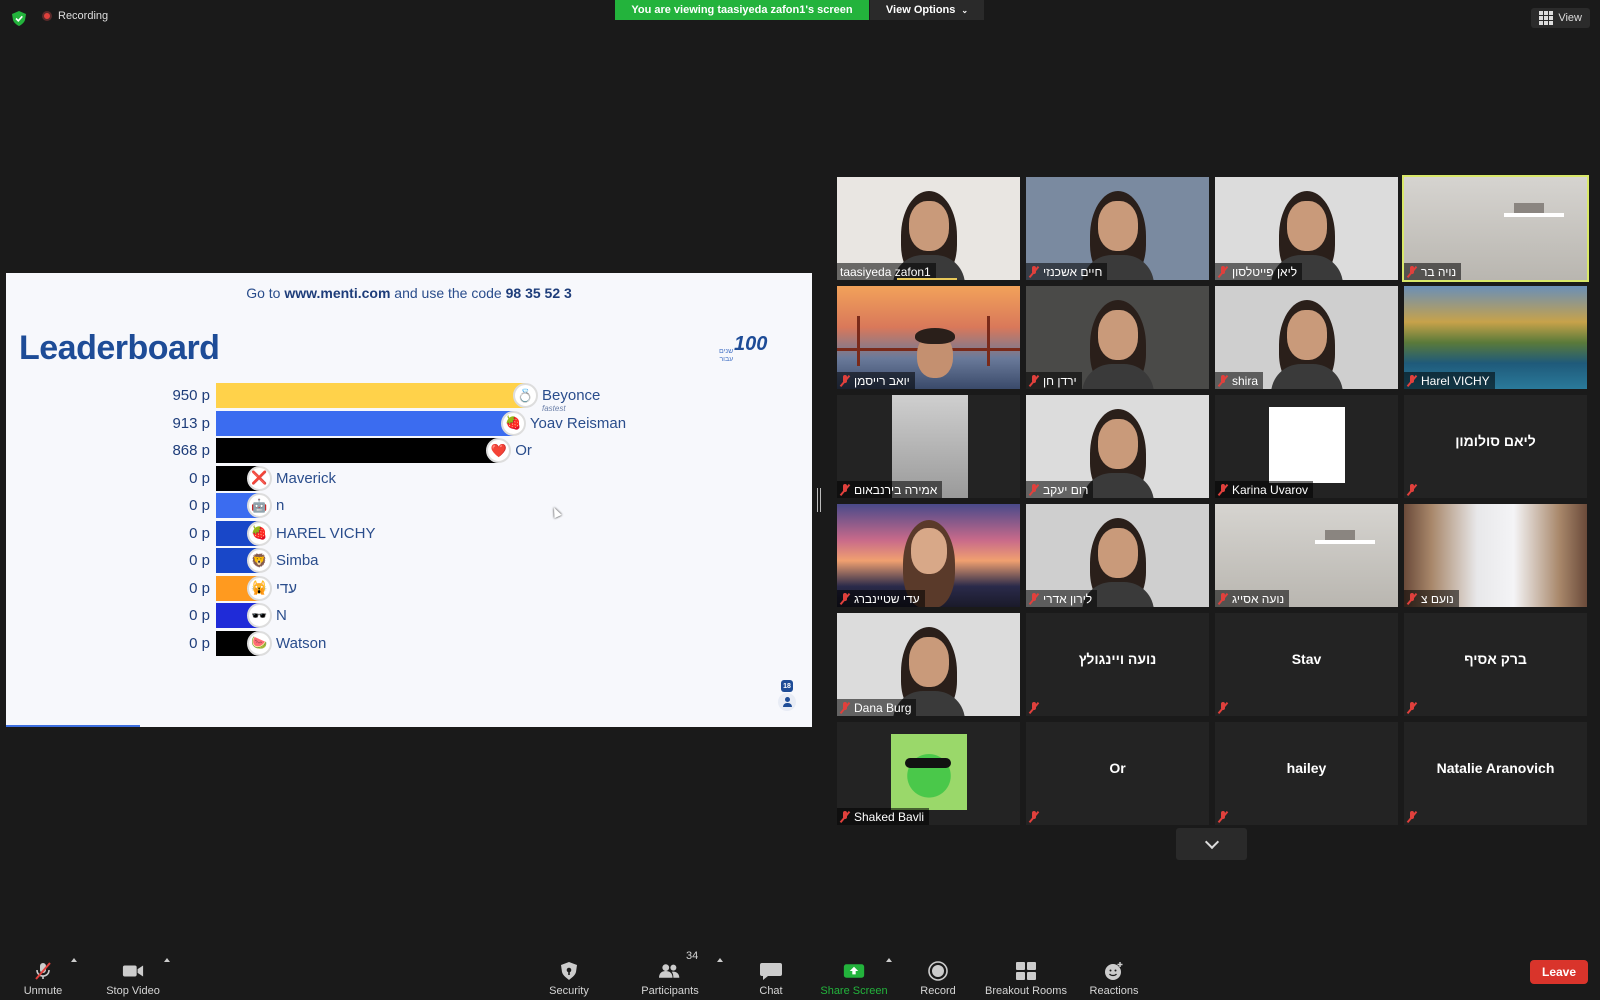 The height and width of the screenshot is (1000, 1600). Describe the element at coordinates (1495, 659) in the screenshot. I see `participant-name-display: ברק אסיף` at that location.